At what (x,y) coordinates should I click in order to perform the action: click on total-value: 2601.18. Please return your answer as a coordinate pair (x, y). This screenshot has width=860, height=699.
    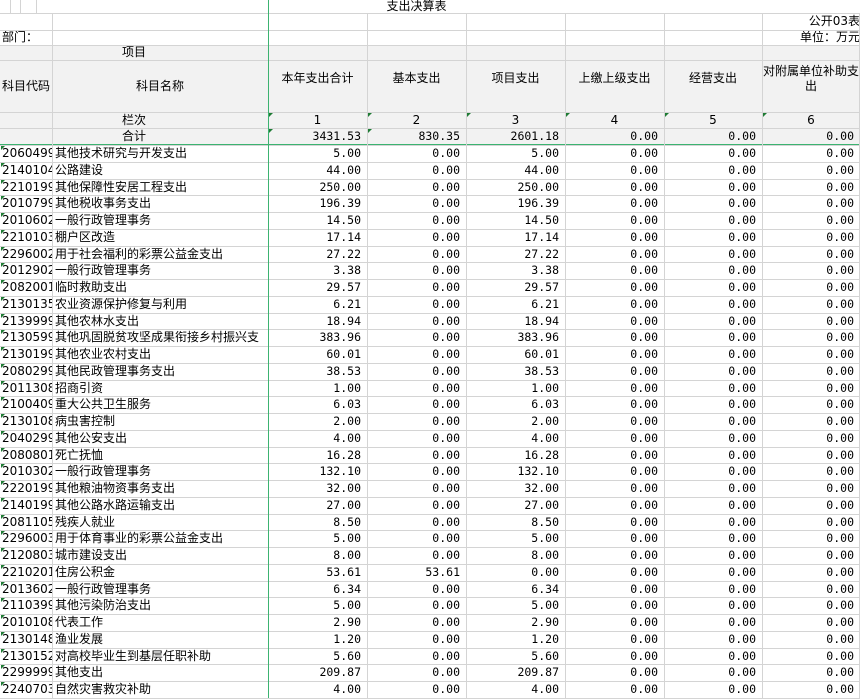
    Looking at the image, I should click on (515, 136).